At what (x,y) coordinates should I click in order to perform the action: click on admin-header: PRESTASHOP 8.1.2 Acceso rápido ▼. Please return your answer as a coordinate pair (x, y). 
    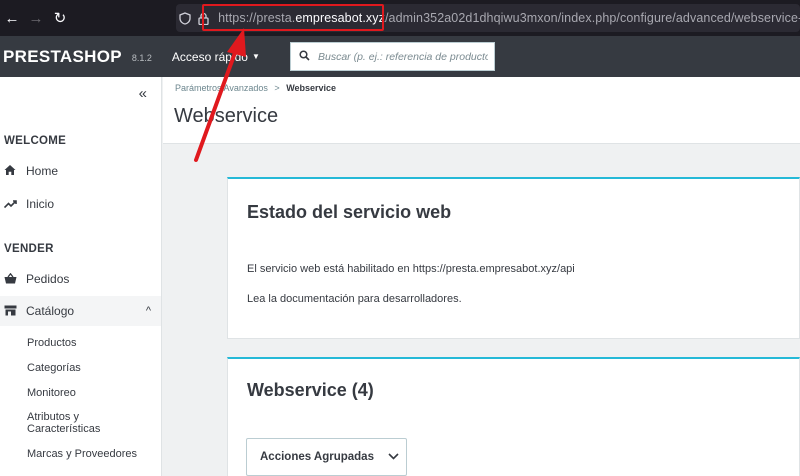
    Looking at the image, I should click on (400, 56).